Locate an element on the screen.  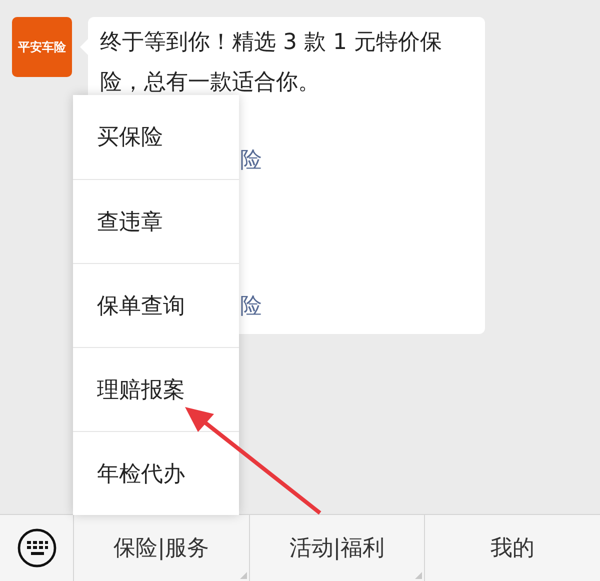
menu-button: 保险|服务 is located at coordinates (161, 548).